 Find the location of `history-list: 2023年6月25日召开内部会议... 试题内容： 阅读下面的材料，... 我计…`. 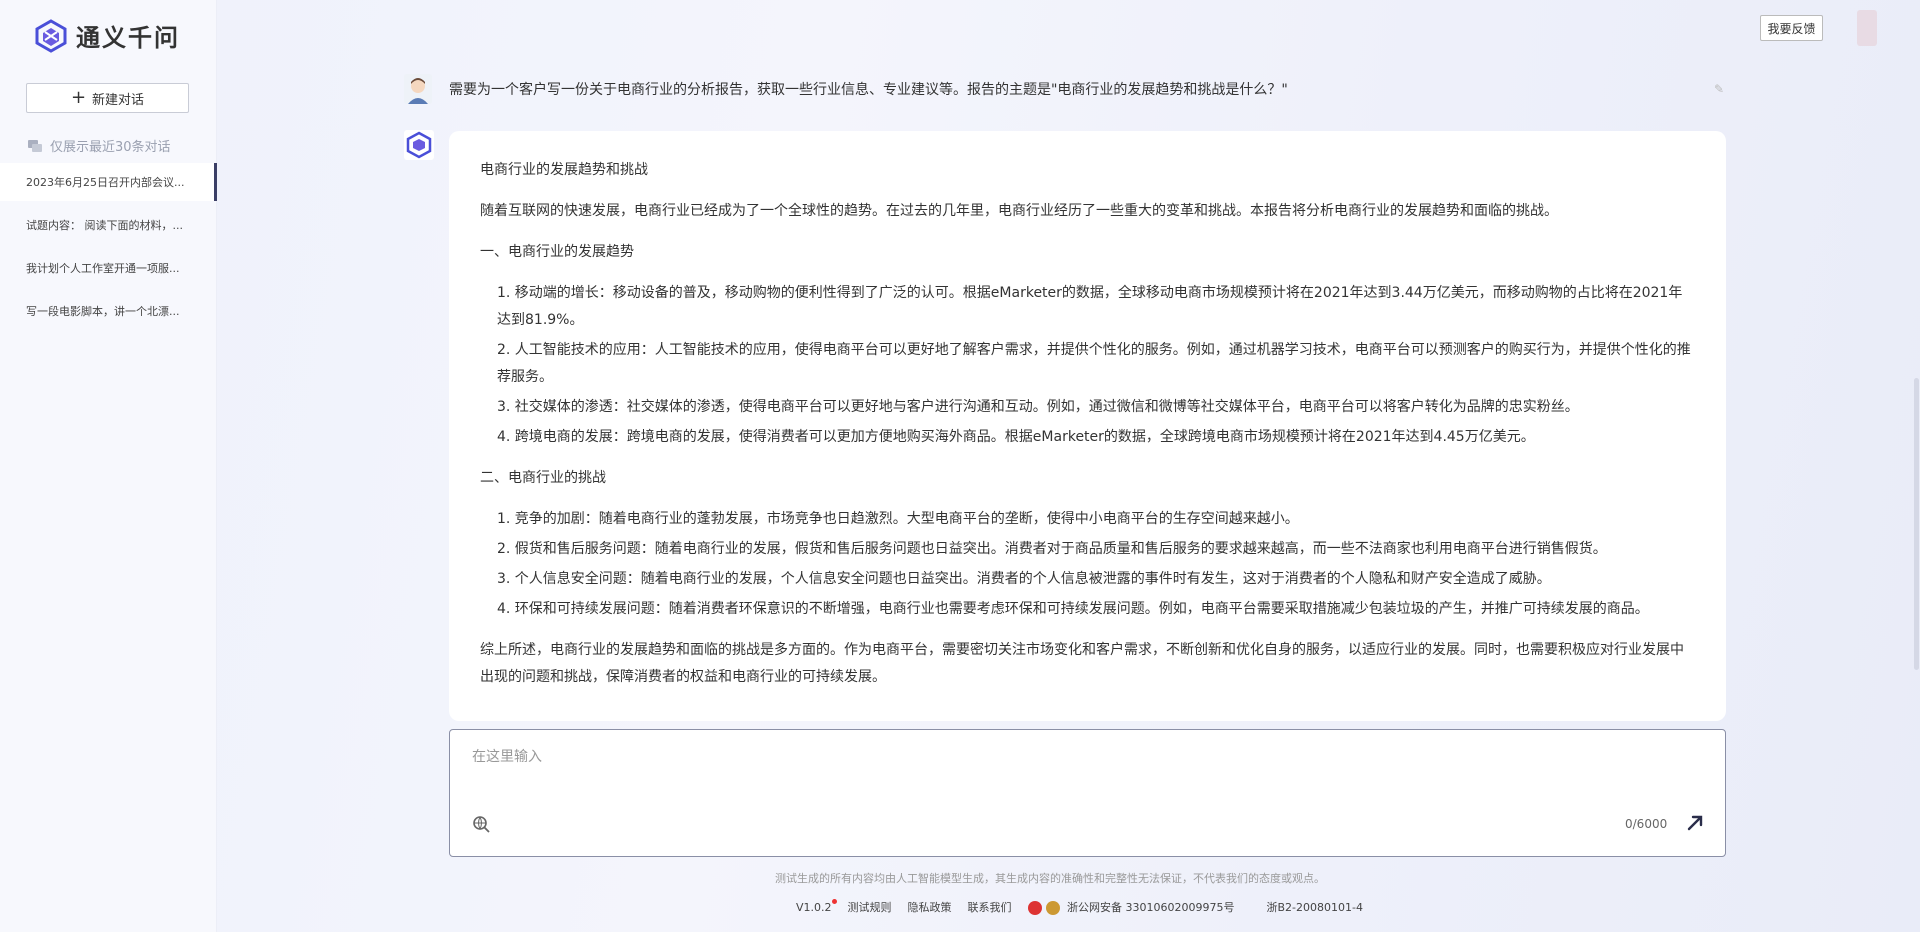

history-list: 2023年6月25日召开内部会议... 试题内容： 阅读下面的材料，... 我计… is located at coordinates (108, 249).